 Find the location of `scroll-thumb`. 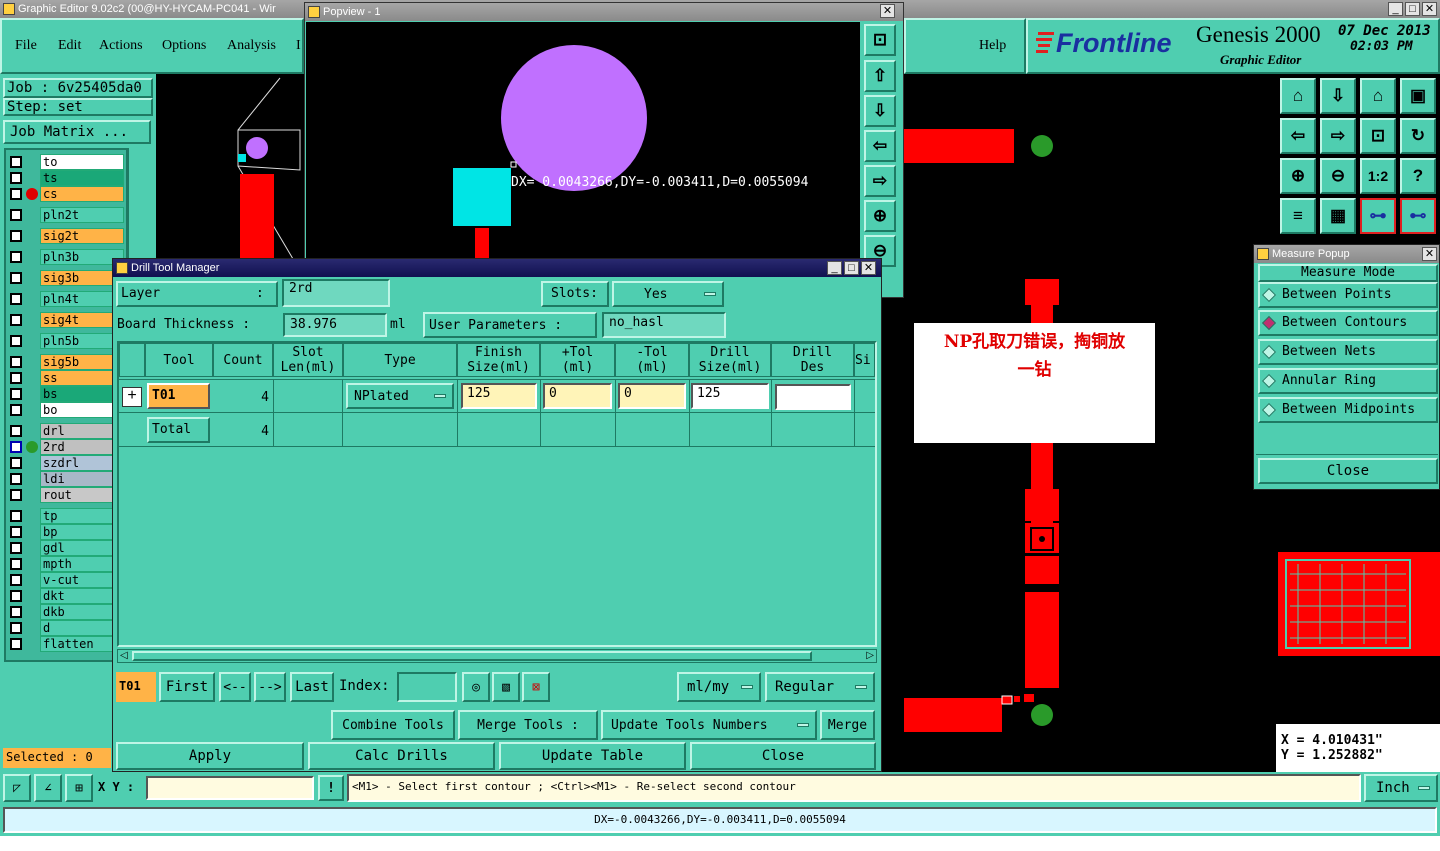

scroll-thumb is located at coordinates (472, 656).